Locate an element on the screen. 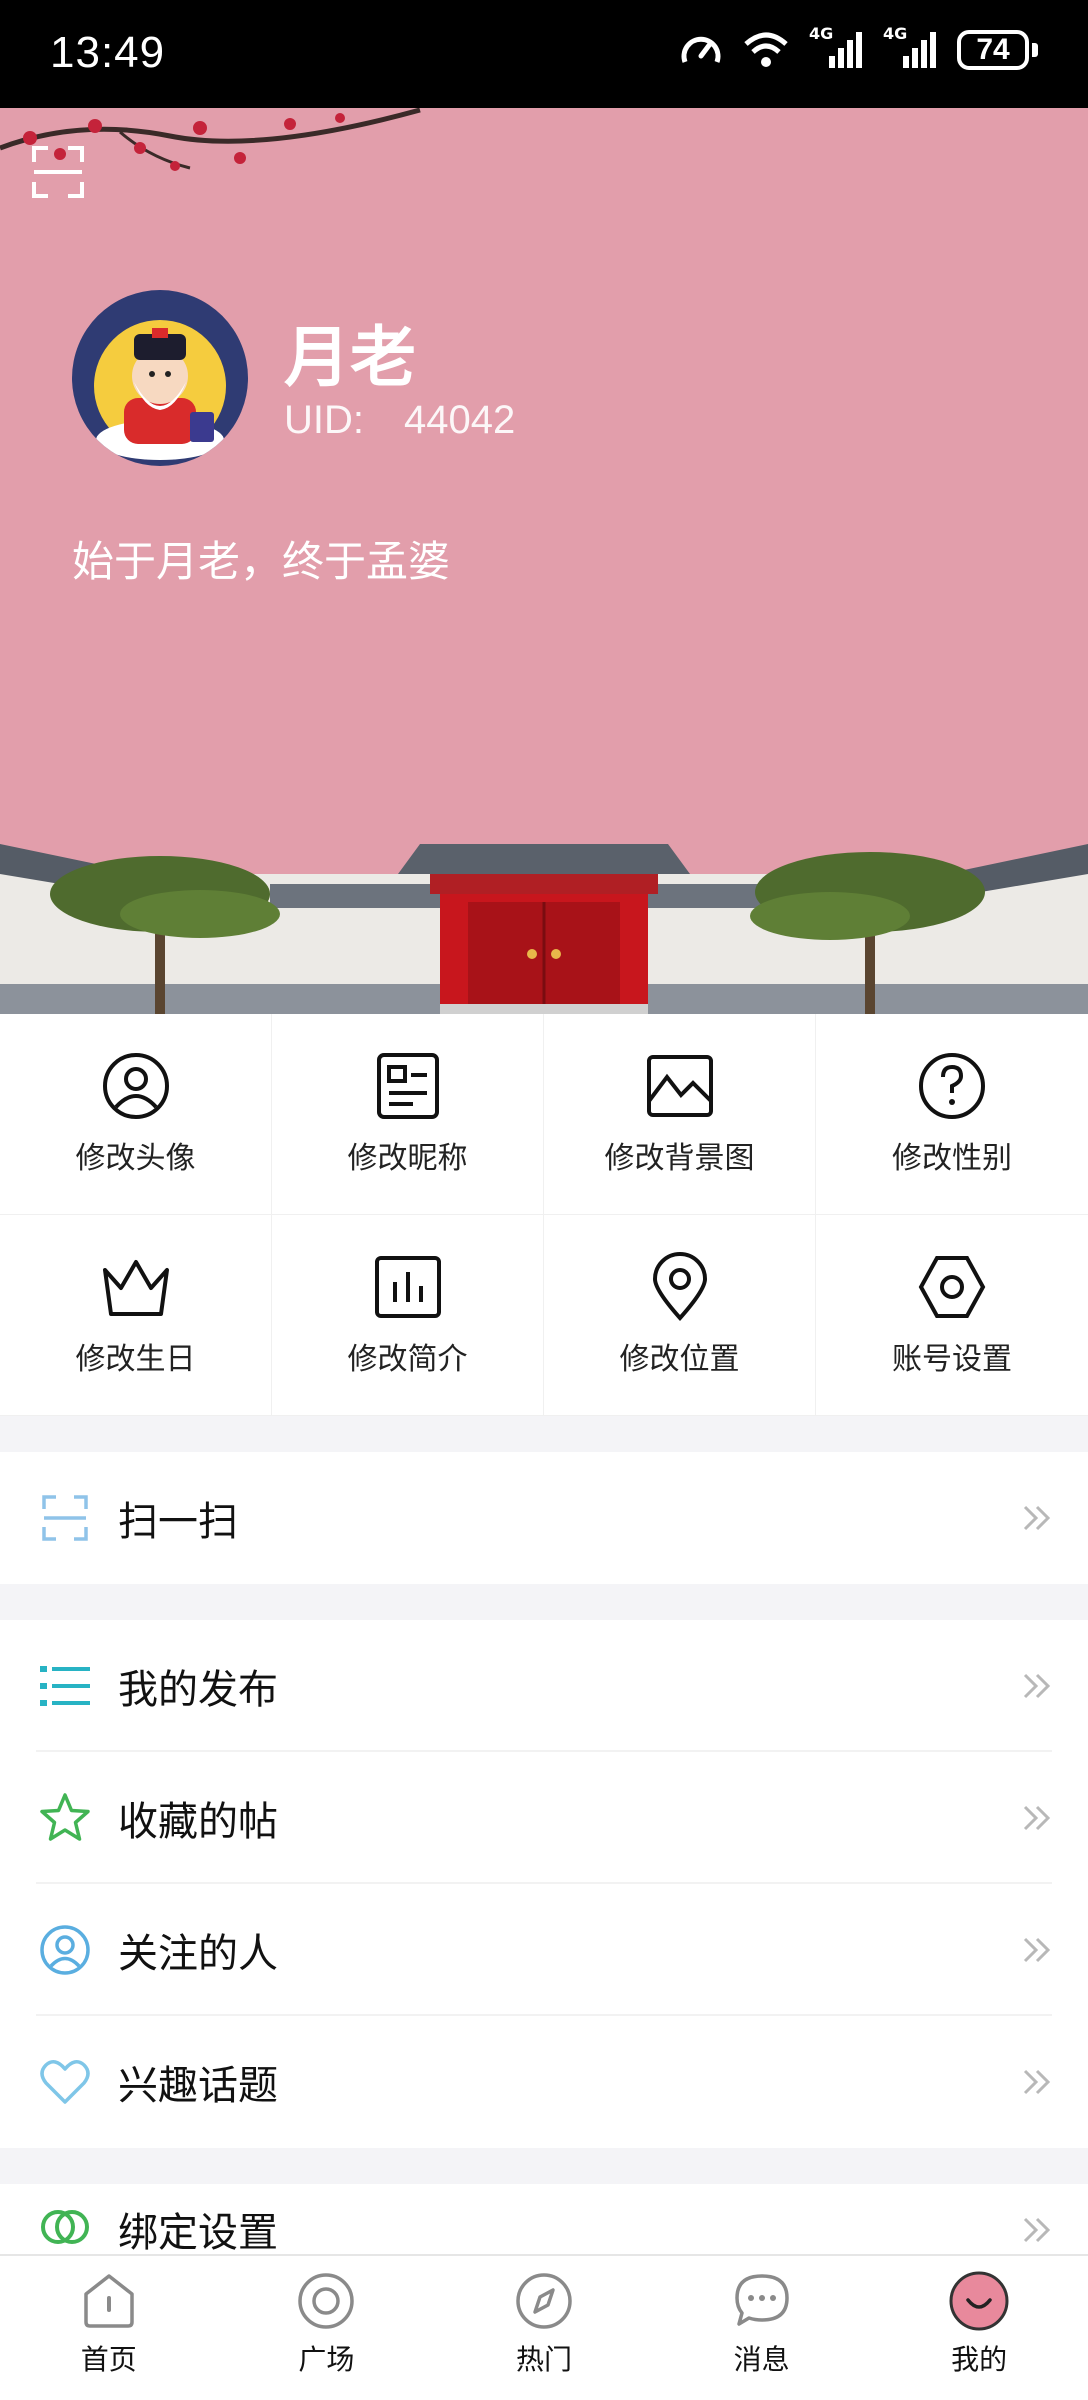 Image resolution: width=1088 pixels, height=2400 pixels. edit-birthday-button: 修改生日 is located at coordinates (136, 1315).